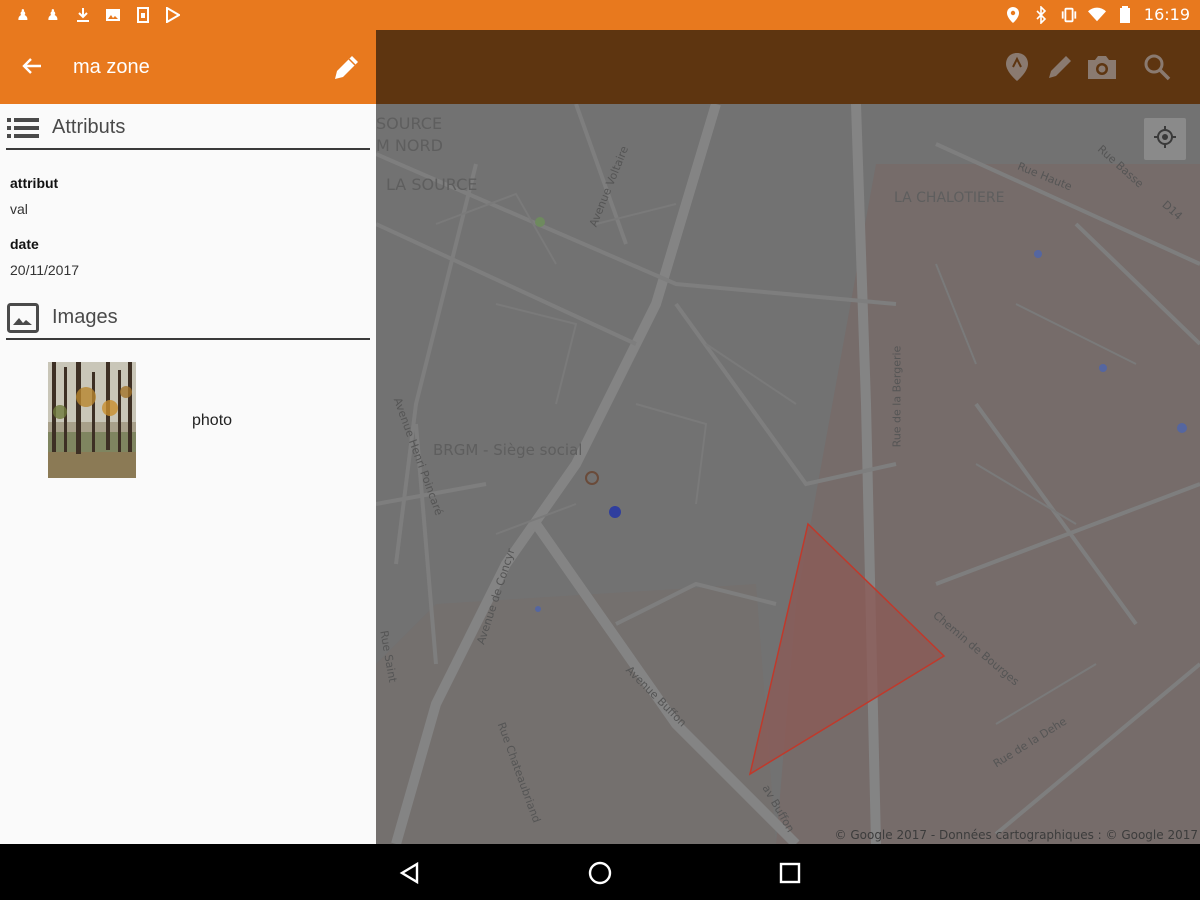 The width and height of the screenshot is (1200, 900). I want to click on nav-home-icon, so click(600, 873).